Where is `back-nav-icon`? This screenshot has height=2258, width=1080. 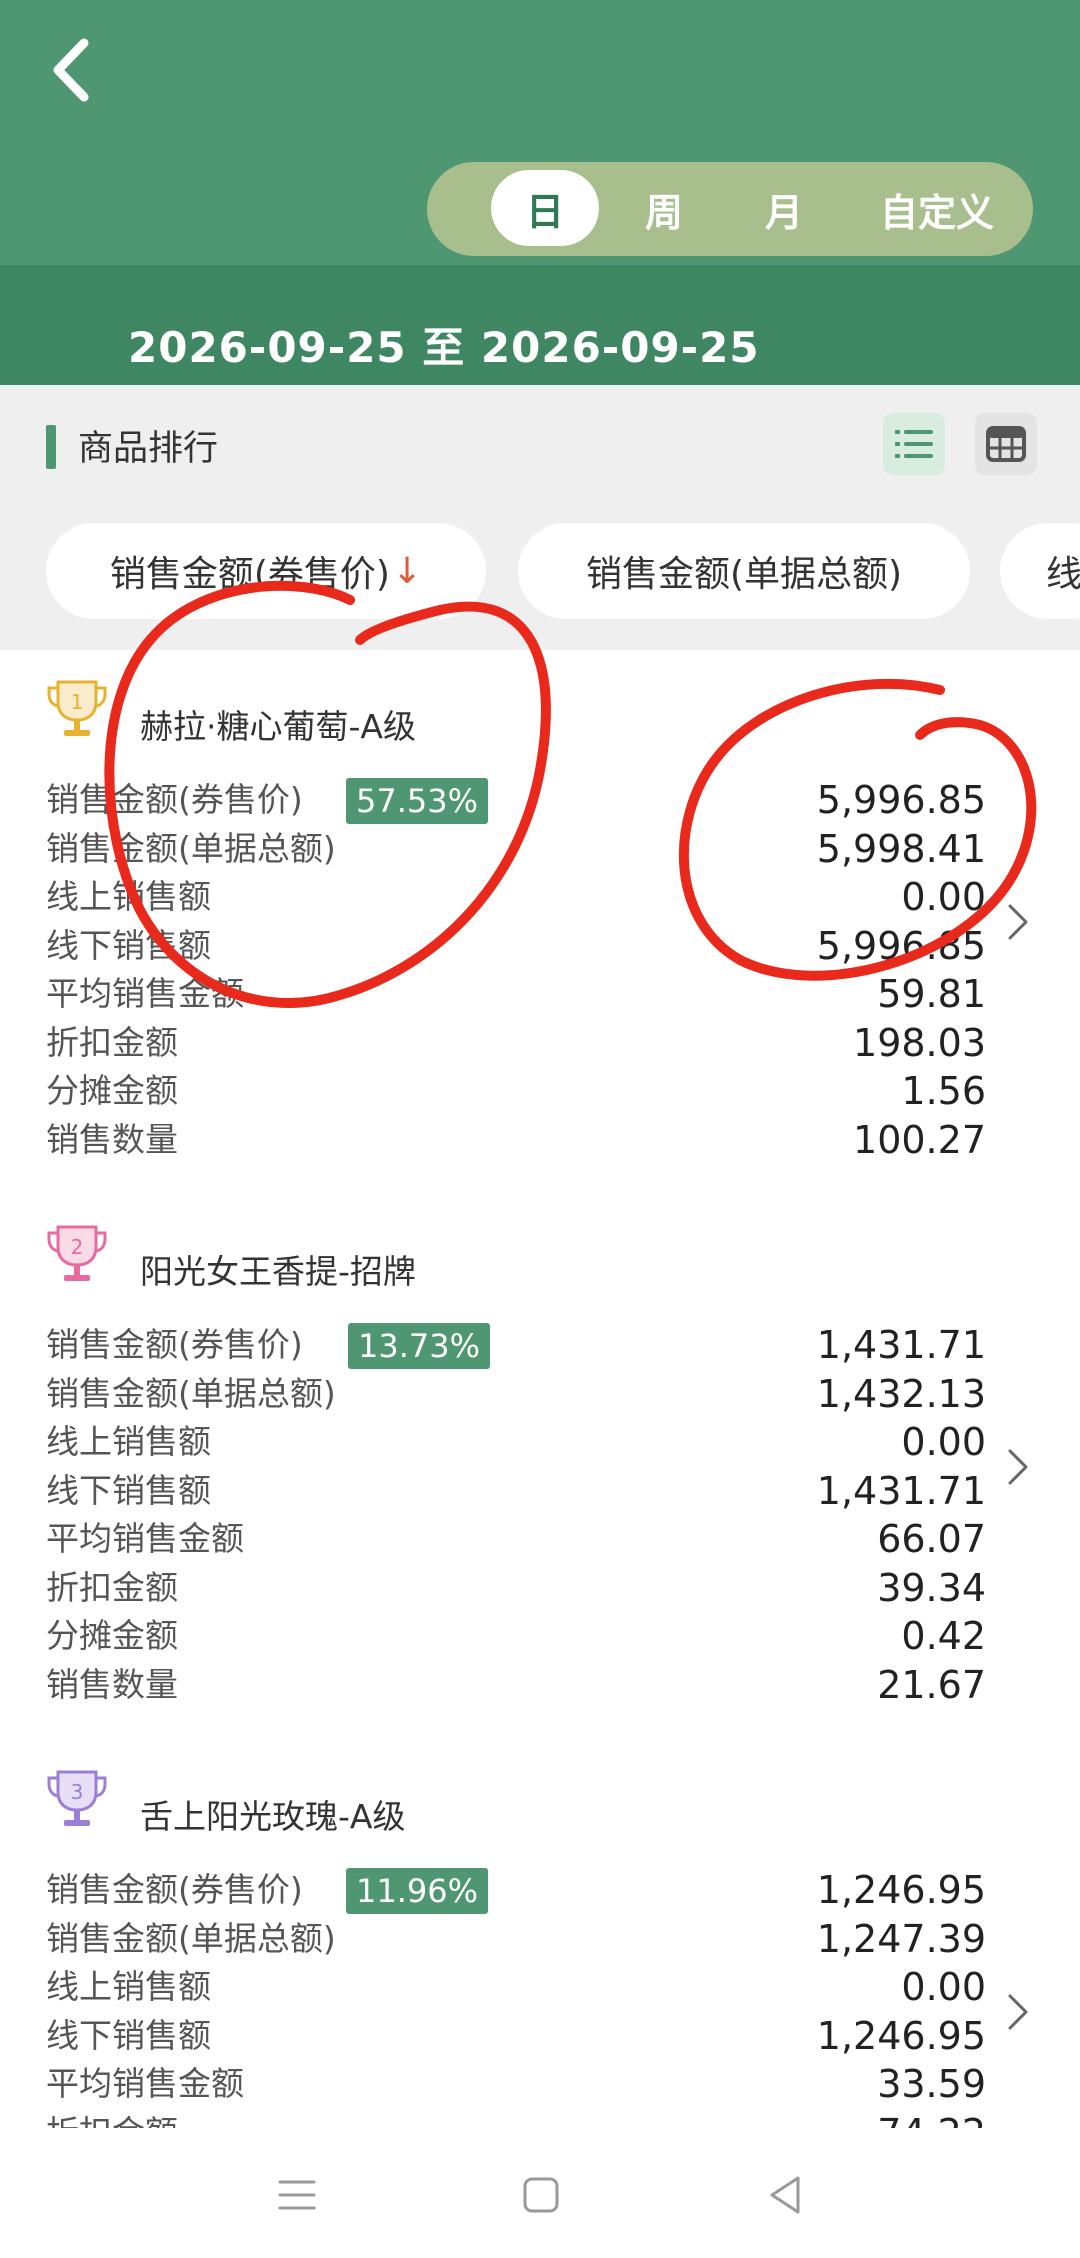
back-nav-icon is located at coordinates (785, 2195).